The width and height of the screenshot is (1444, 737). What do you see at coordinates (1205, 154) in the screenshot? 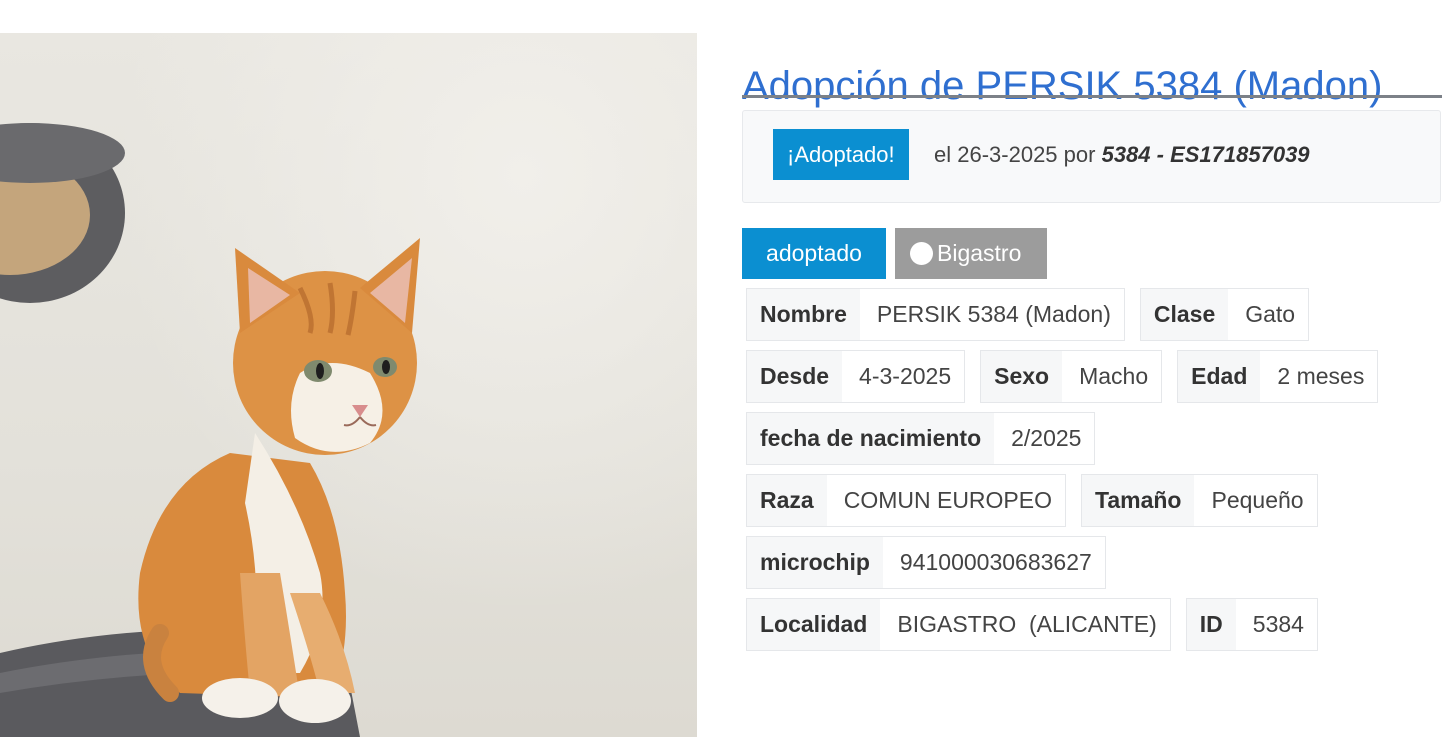
I see `adopter-id: 5384 - ES171857039` at bounding box center [1205, 154].